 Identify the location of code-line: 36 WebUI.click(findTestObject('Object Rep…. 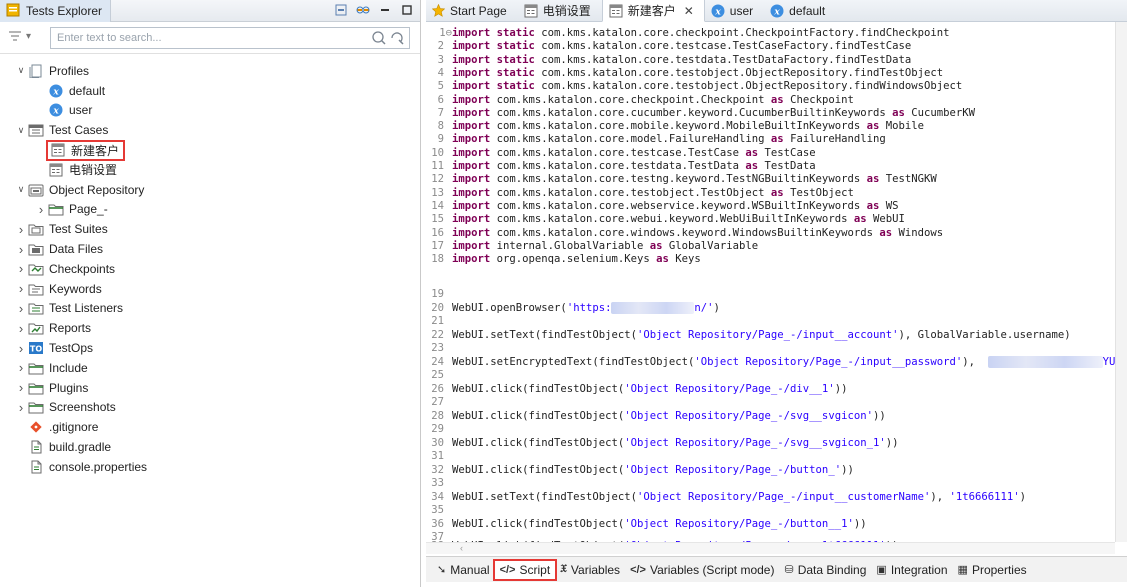
(646, 524).